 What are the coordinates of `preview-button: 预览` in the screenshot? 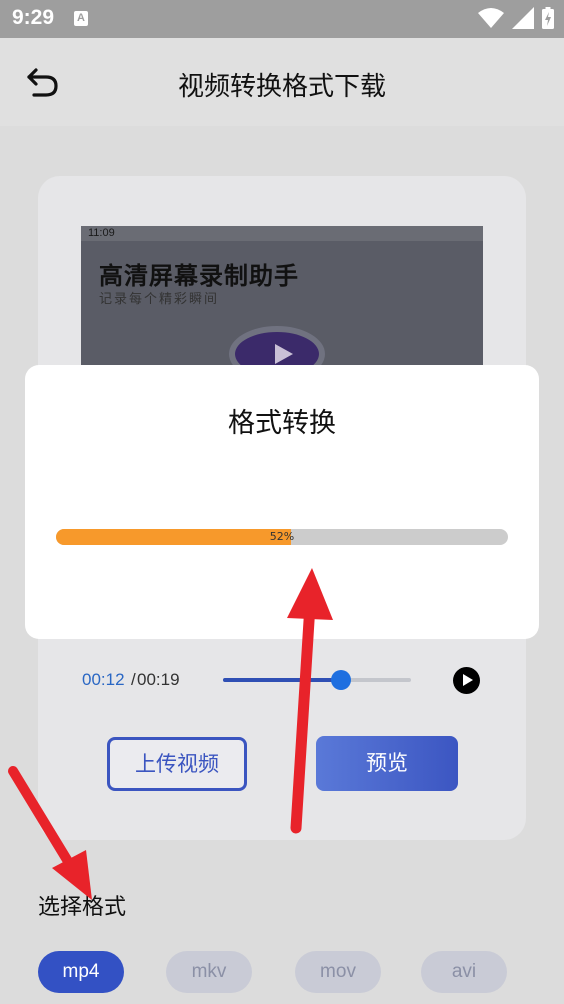 It's located at (387, 763).